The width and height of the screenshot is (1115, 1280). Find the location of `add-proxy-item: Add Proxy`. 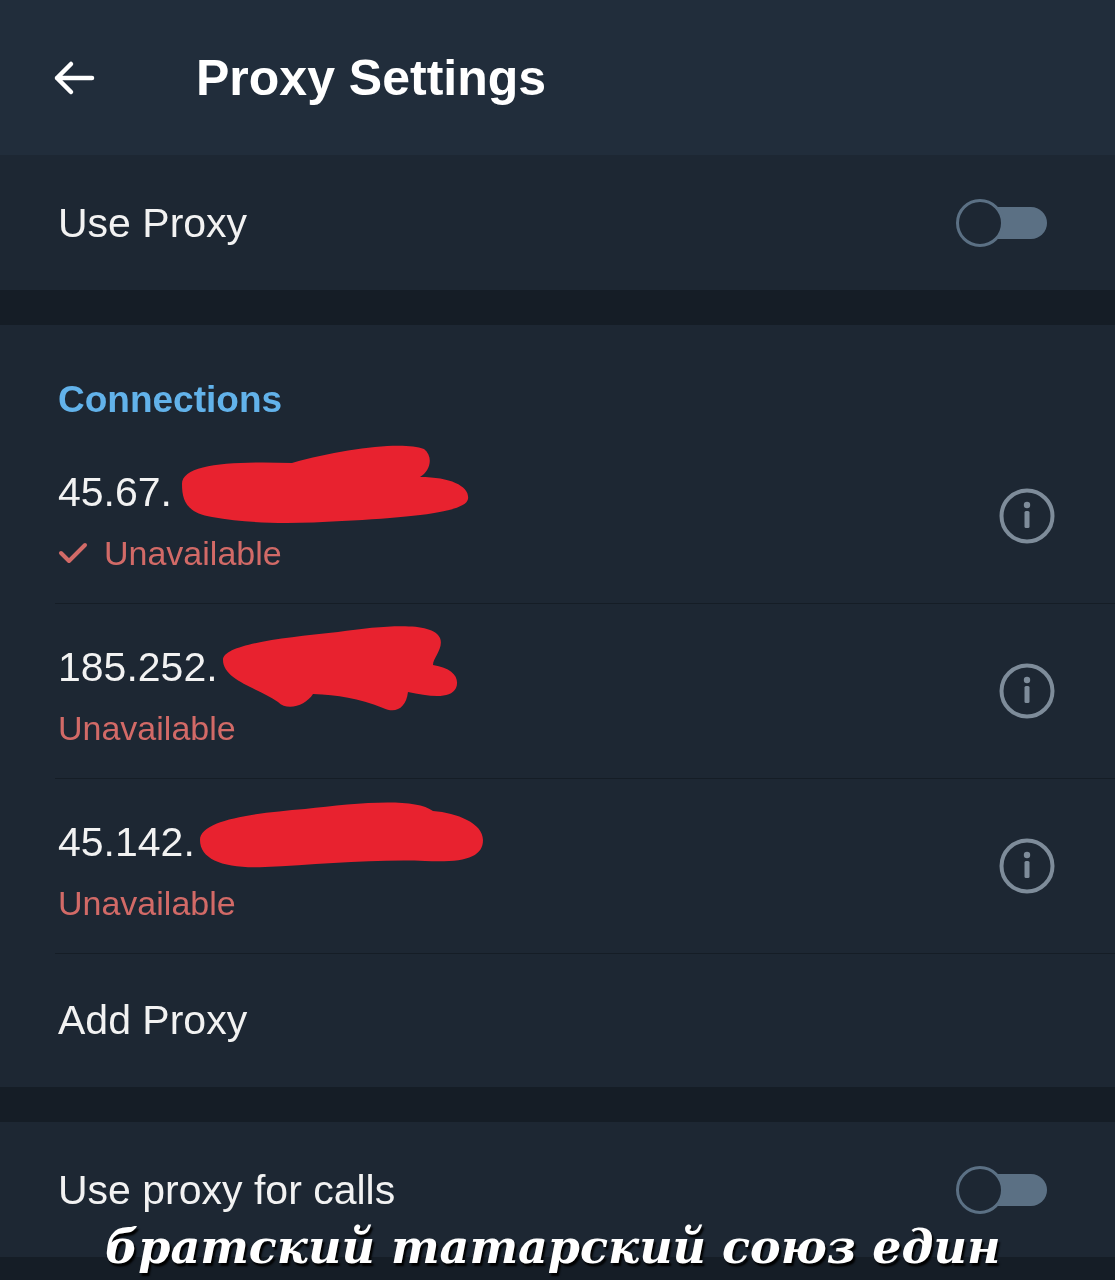

add-proxy-item: Add Proxy is located at coordinates (557, 1020).